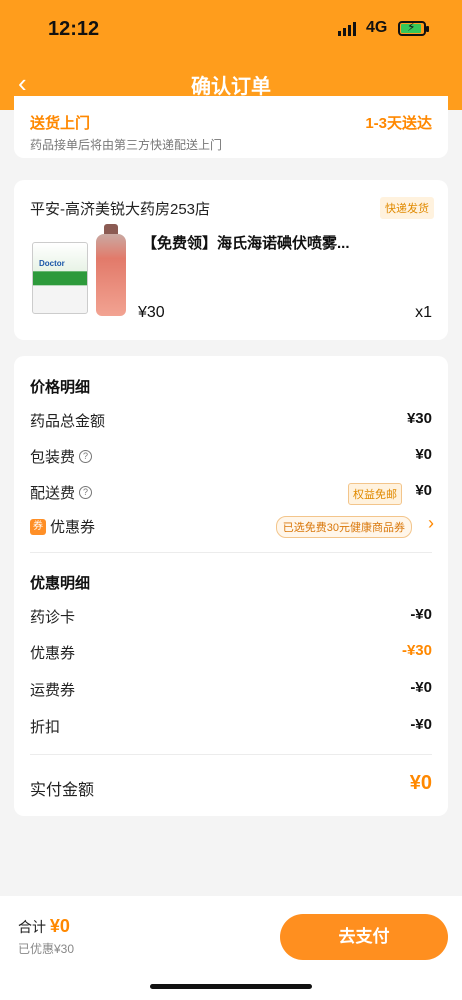 This screenshot has width=462, height=1000. What do you see at coordinates (32, 927) in the screenshot?
I see `bottom-total-label: 合计` at bounding box center [32, 927].